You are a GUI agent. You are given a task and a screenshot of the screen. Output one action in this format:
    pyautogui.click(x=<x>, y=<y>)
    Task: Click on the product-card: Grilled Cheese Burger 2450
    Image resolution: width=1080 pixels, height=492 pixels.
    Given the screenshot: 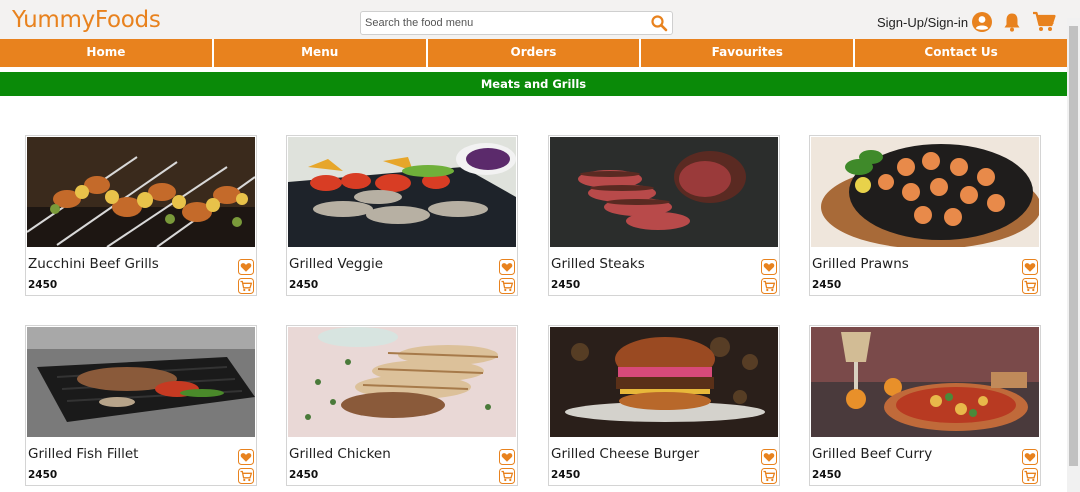 What is the action you would take?
    pyautogui.click(x=664, y=405)
    